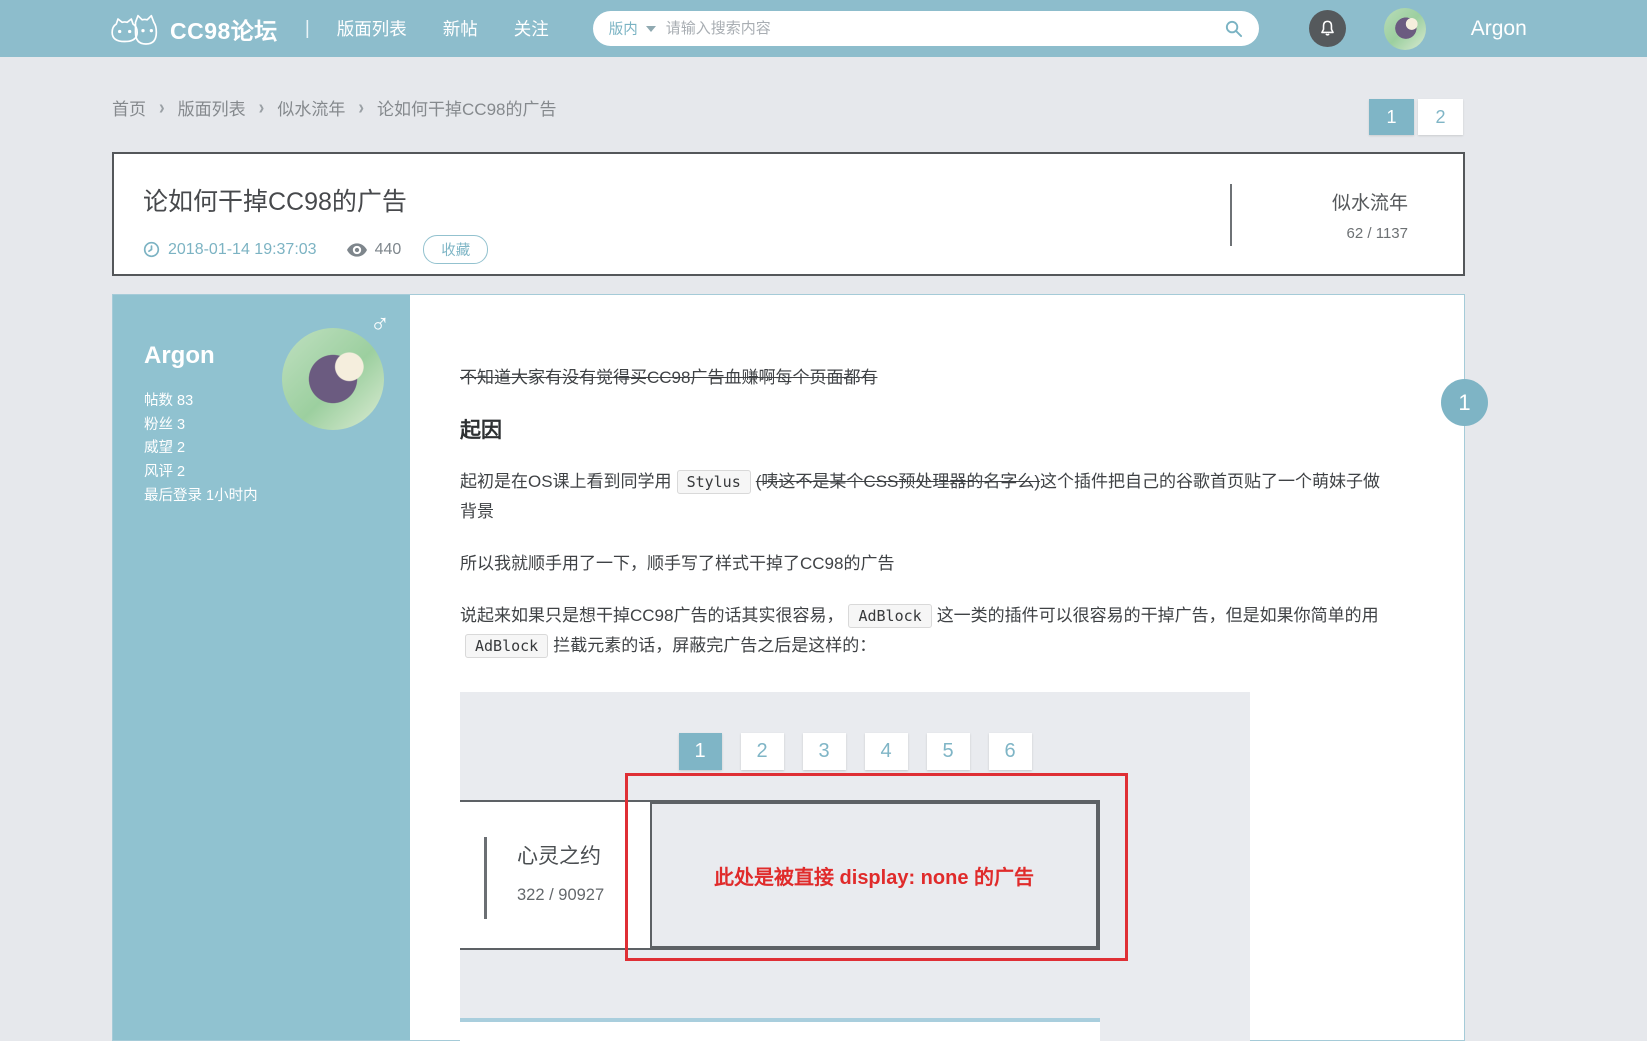 Image resolution: width=1647 pixels, height=1041 pixels. What do you see at coordinates (165, 472) in the screenshot?
I see `stat-reputation: 风评 2` at bounding box center [165, 472].